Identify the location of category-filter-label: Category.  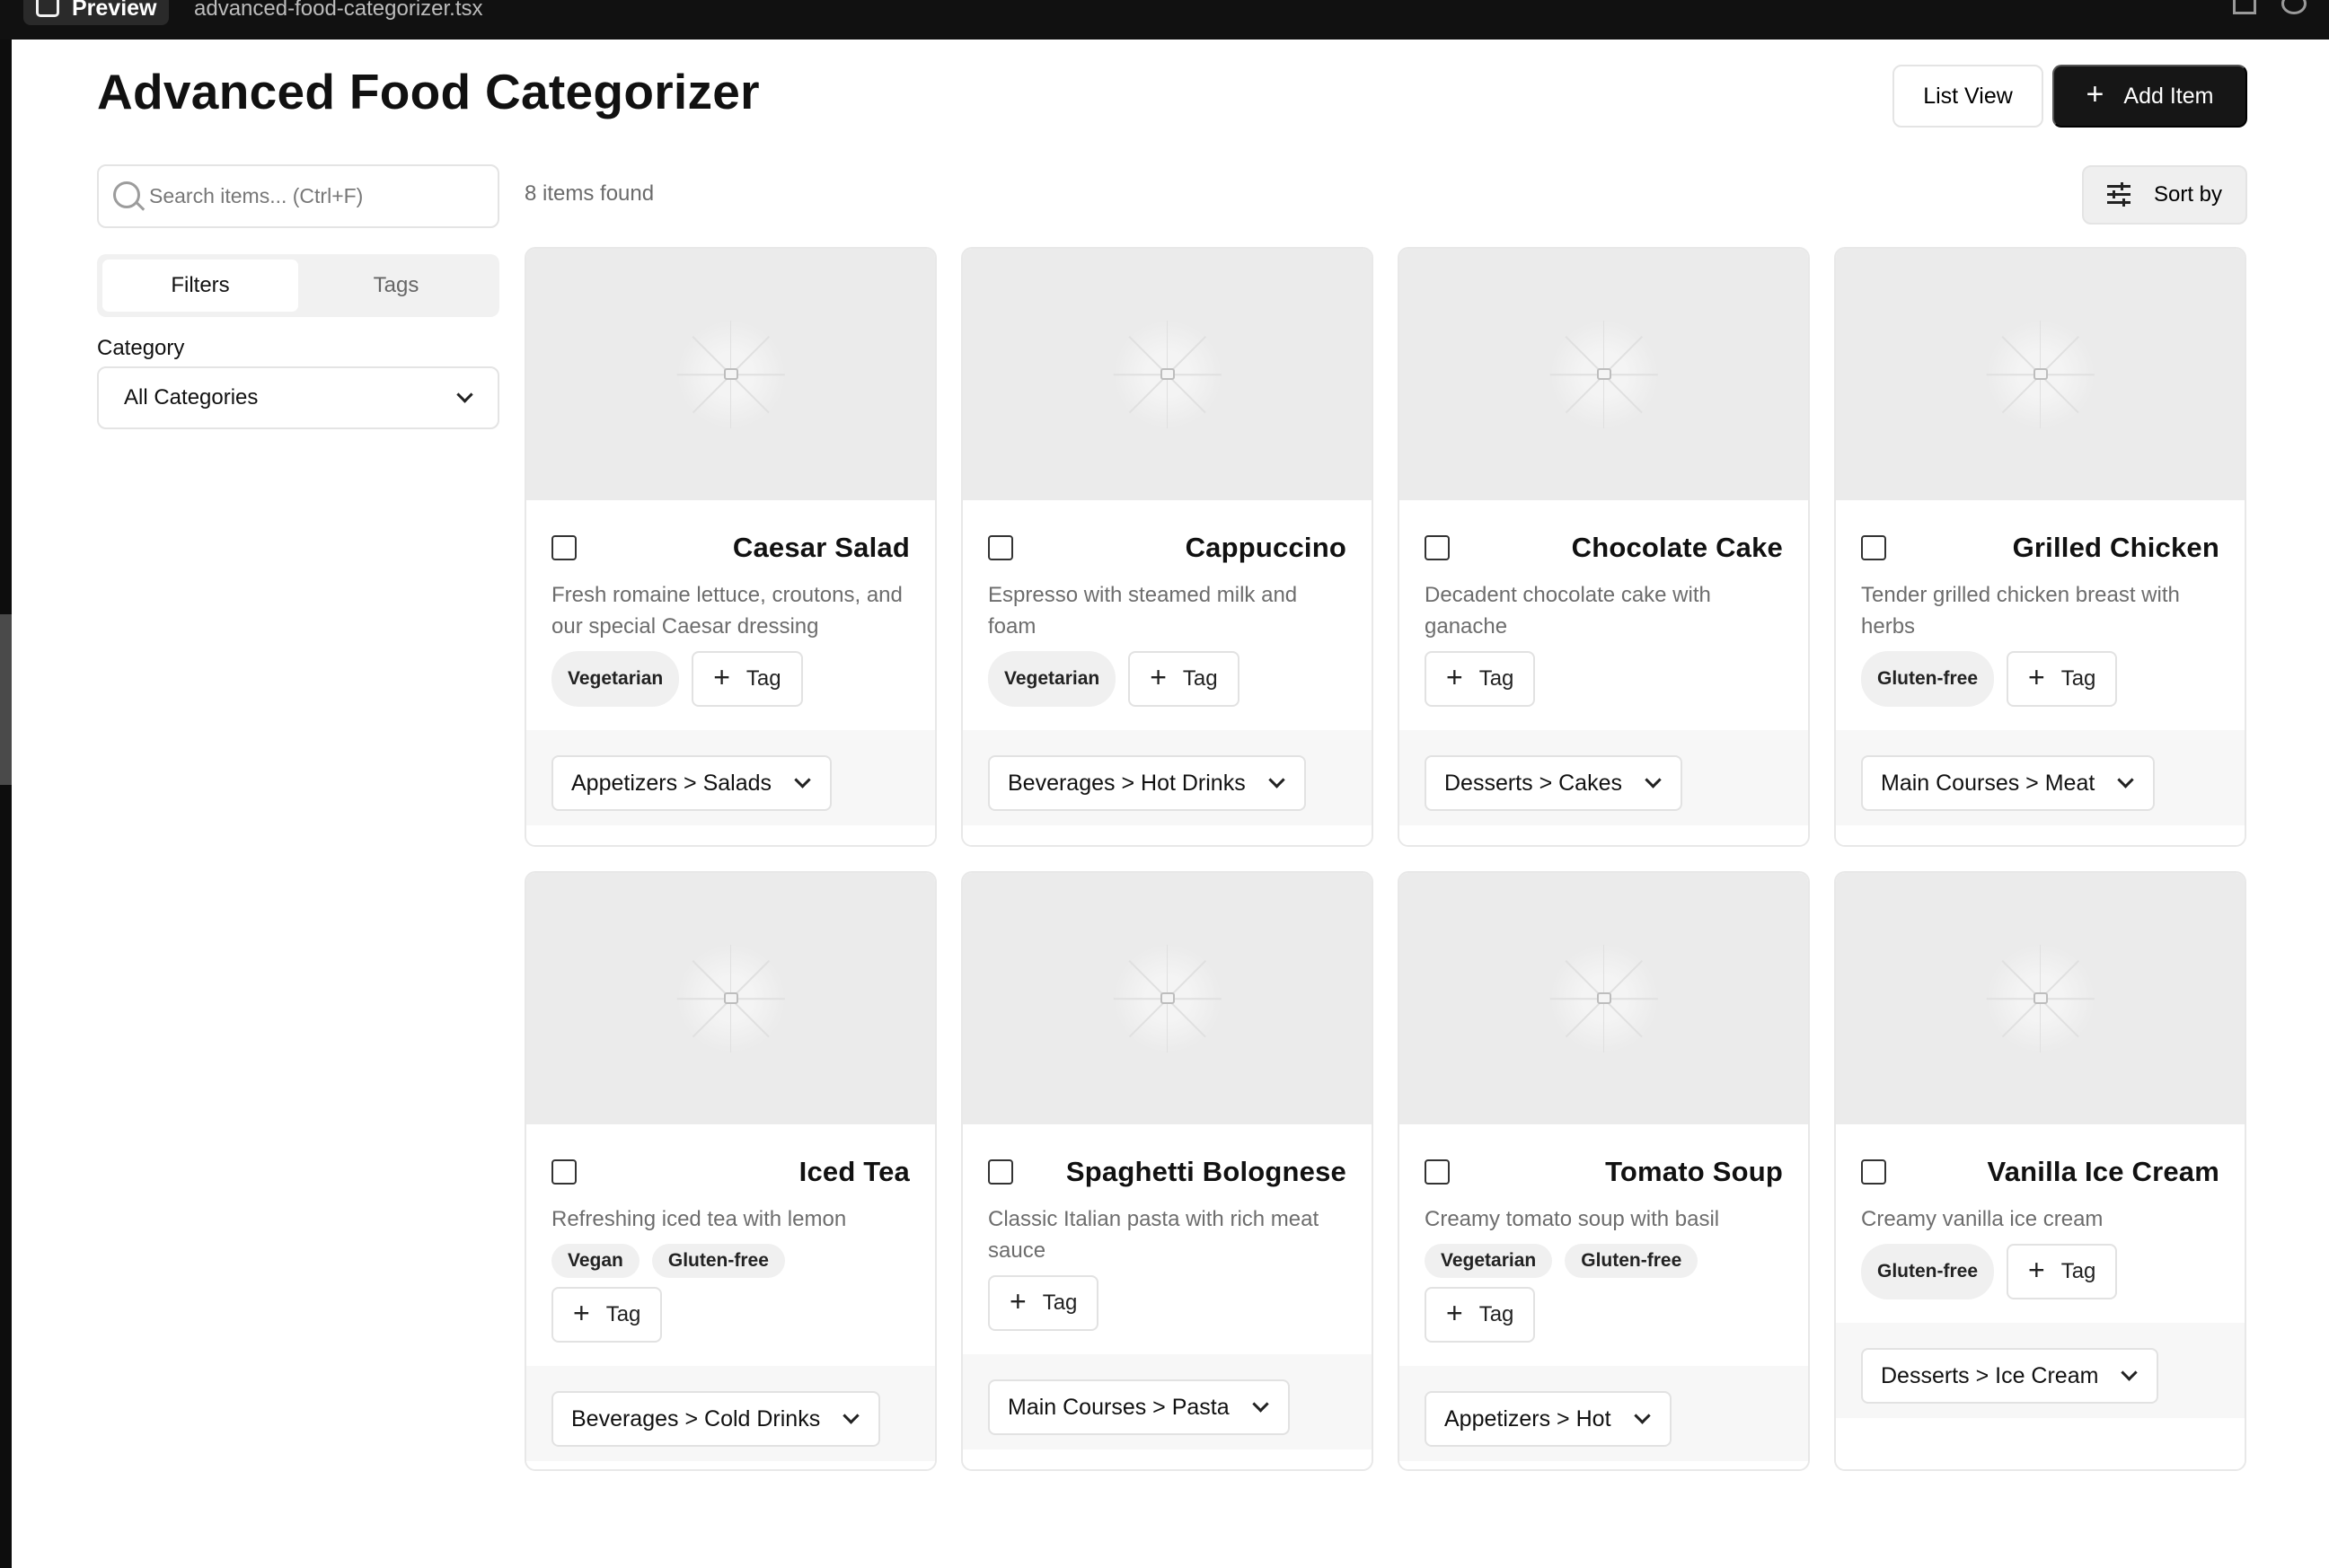
(141, 348).